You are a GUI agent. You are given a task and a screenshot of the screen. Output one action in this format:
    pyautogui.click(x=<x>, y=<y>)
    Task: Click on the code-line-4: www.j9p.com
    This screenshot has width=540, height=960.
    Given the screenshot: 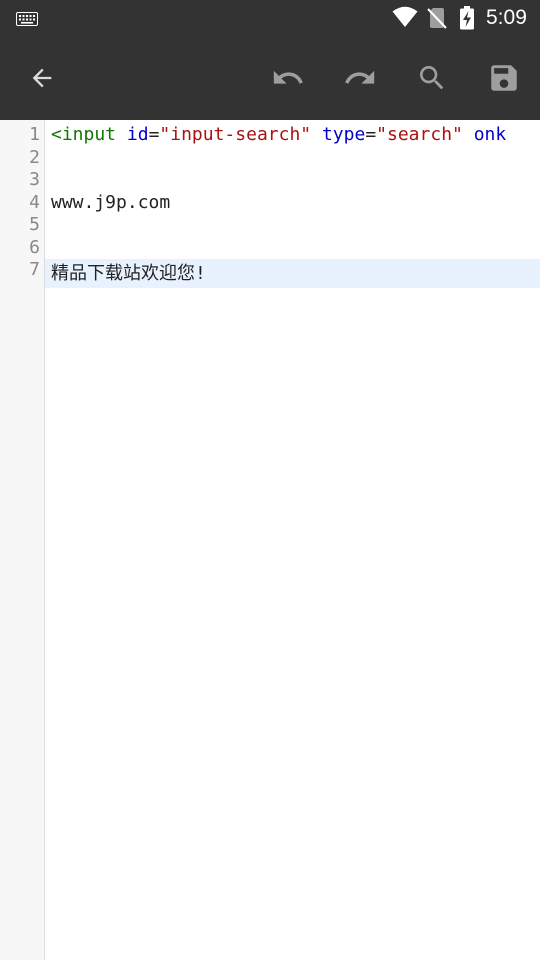 What is the action you would take?
    pyautogui.click(x=292, y=203)
    